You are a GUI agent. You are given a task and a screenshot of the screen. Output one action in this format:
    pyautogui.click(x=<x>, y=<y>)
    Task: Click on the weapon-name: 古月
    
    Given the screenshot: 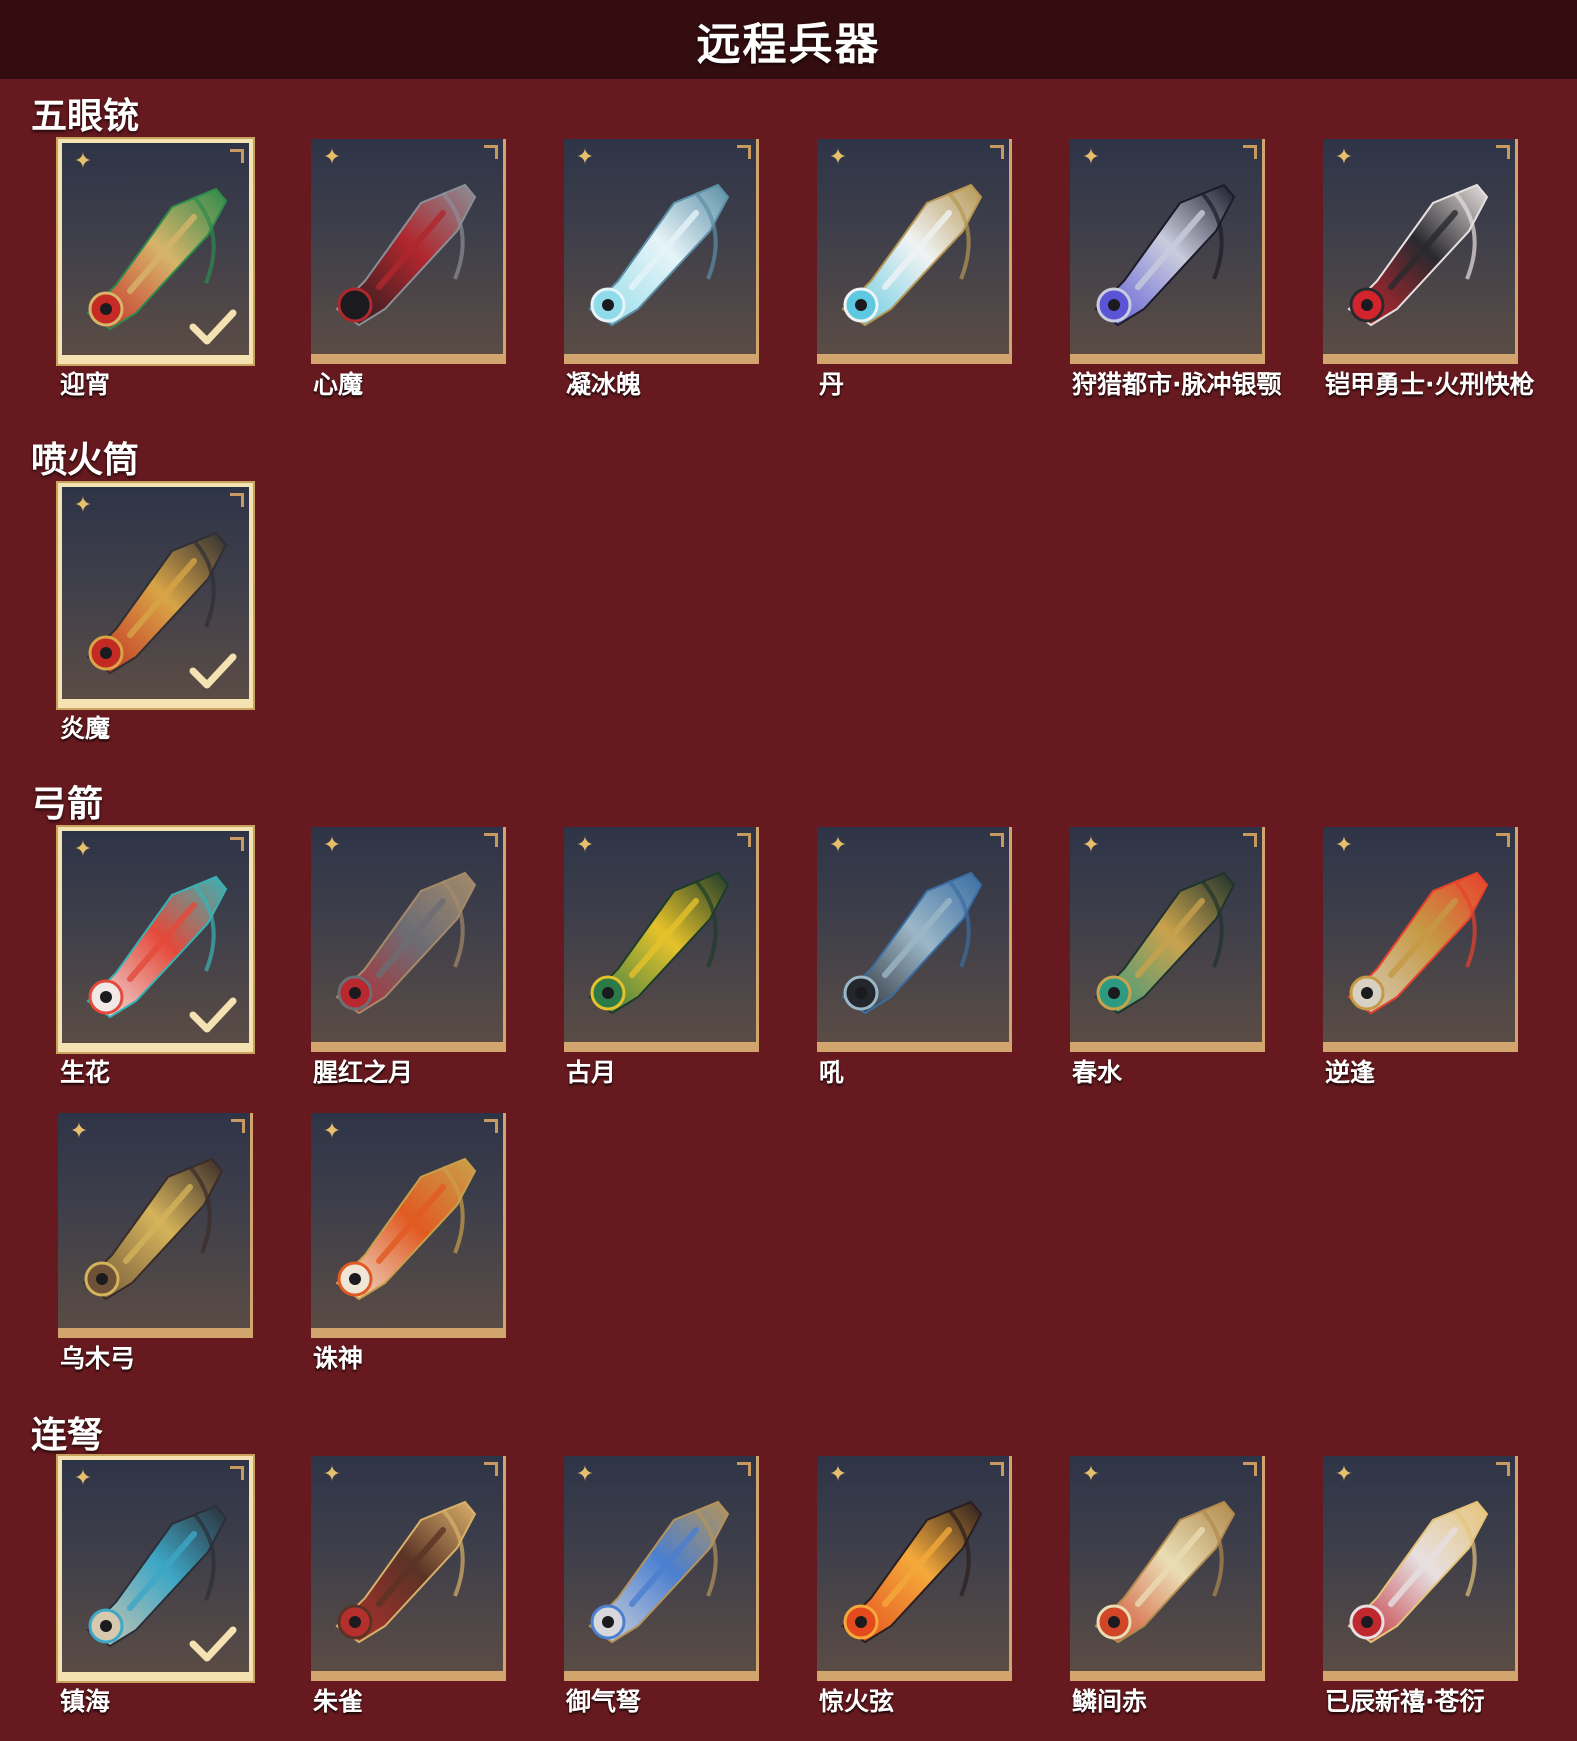 What is the action you would take?
    pyautogui.click(x=591, y=1072)
    